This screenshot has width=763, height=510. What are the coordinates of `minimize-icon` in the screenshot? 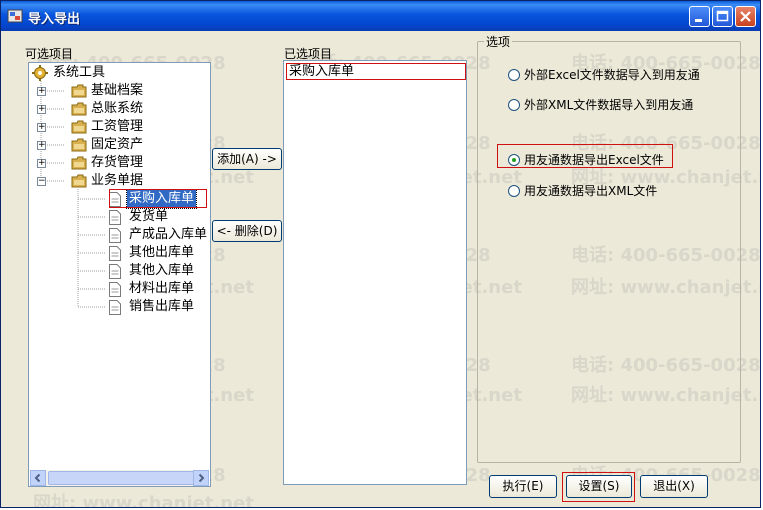 It's located at (698, 20).